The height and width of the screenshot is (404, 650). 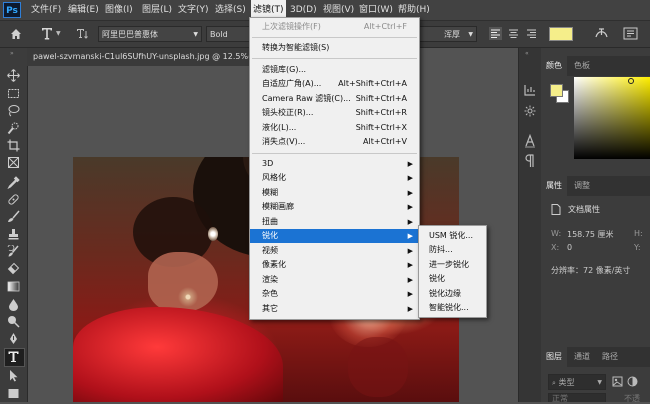 I want to click on opacity-label: 不透, so click(x=632, y=398).